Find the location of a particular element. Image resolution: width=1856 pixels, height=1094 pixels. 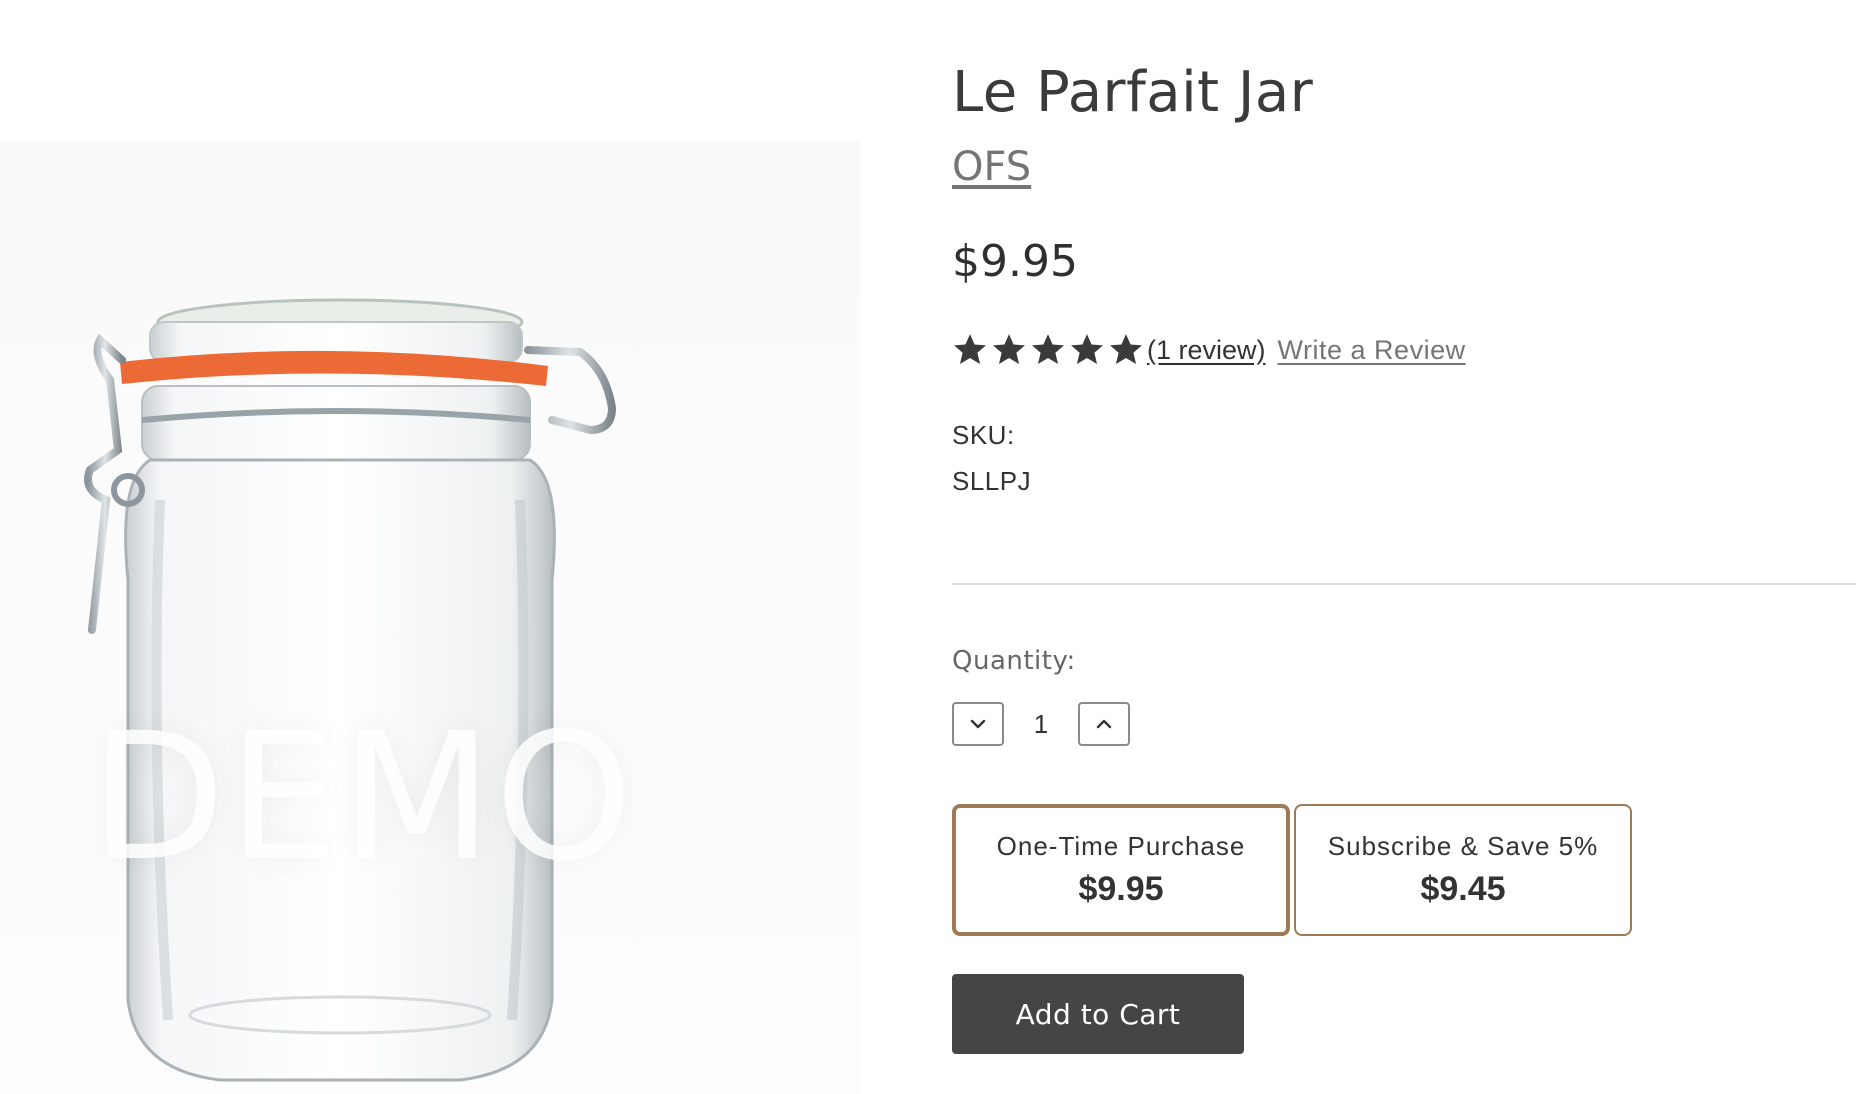

quantity-increment-button is located at coordinates (1104, 724).